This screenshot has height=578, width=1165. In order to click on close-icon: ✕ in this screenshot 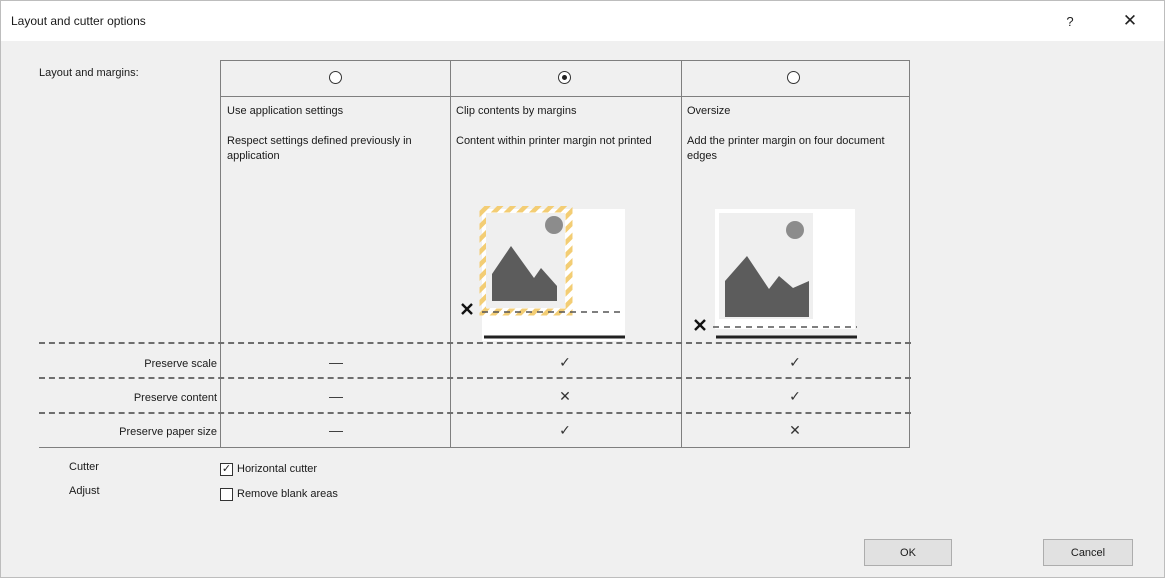, I will do `click(1130, 20)`.